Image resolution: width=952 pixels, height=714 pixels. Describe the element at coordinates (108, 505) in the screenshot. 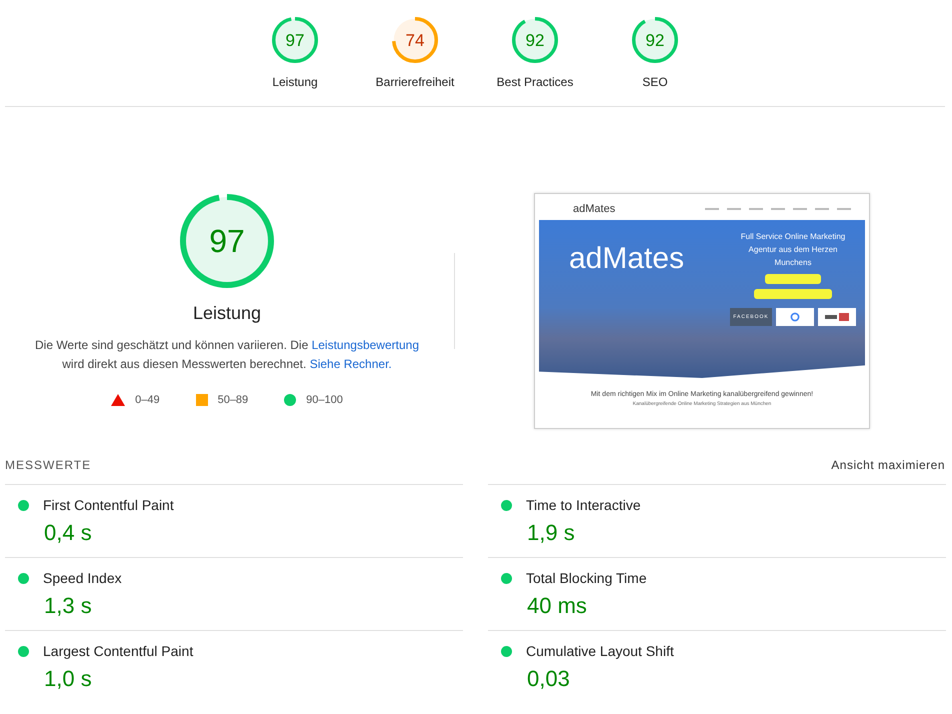

I see `metric-name: First Contentful Paint` at that location.